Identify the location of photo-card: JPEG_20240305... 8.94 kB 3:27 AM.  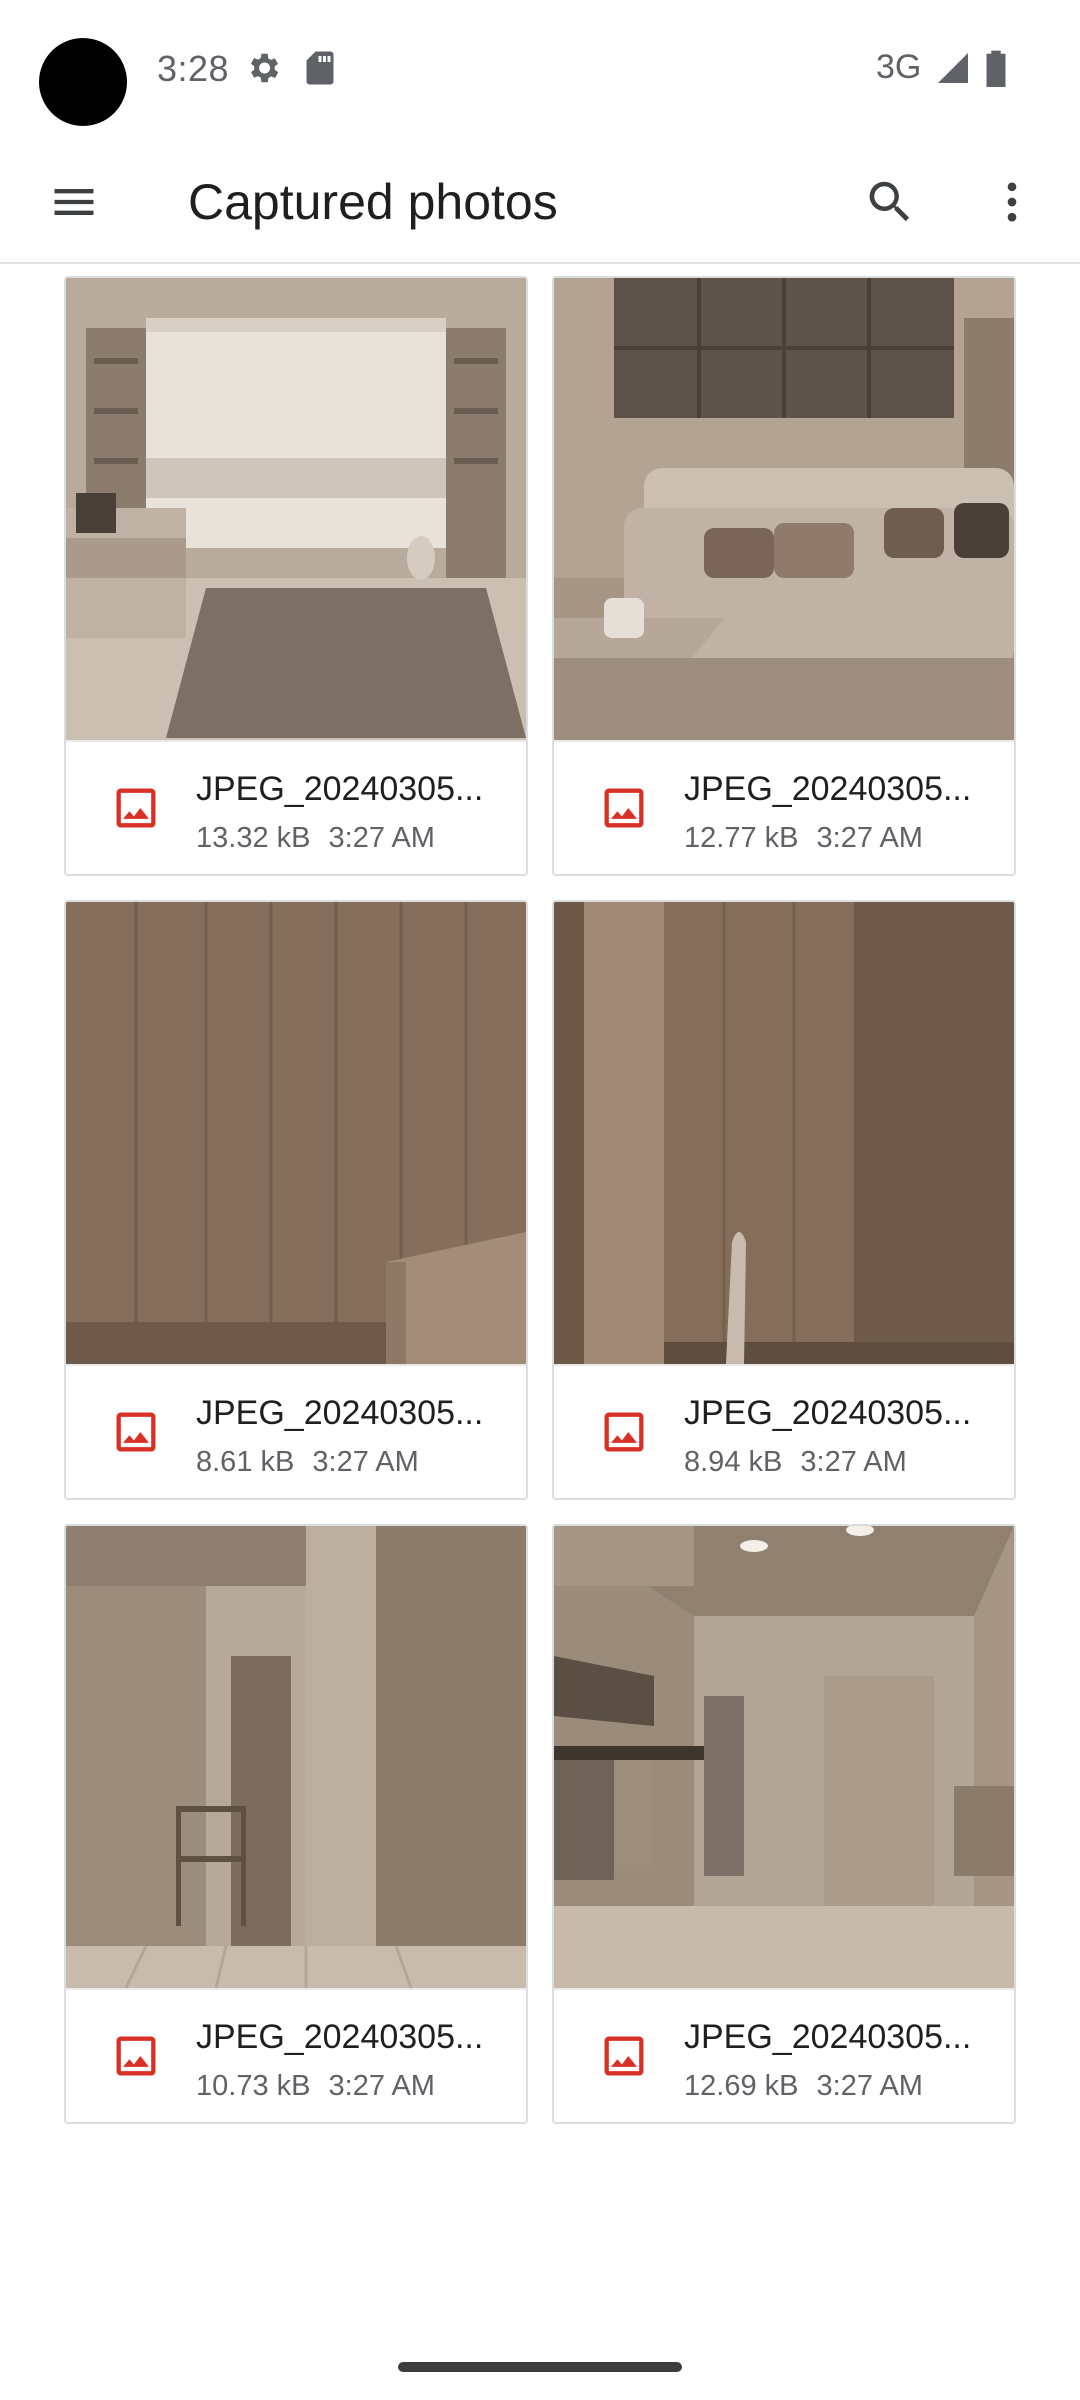
(784, 1200).